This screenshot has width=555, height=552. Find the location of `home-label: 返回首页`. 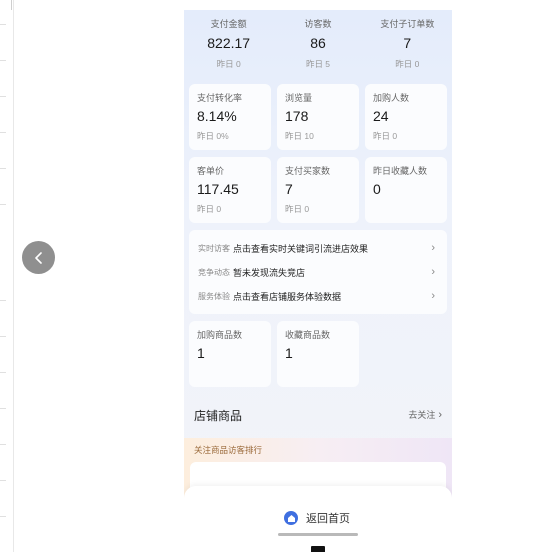

home-label: 返回首页 is located at coordinates (328, 519).